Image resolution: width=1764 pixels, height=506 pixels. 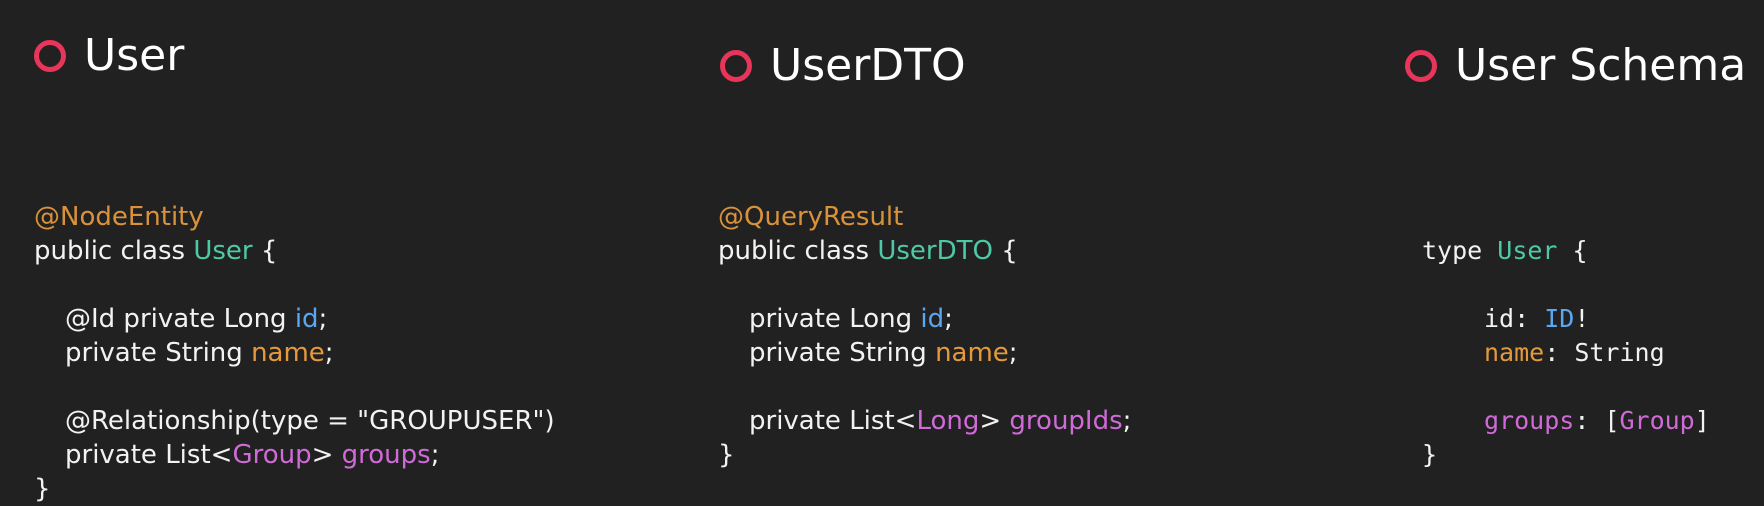 What do you see at coordinates (1460, 250) in the screenshot?
I see `code-token: type` at bounding box center [1460, 250].